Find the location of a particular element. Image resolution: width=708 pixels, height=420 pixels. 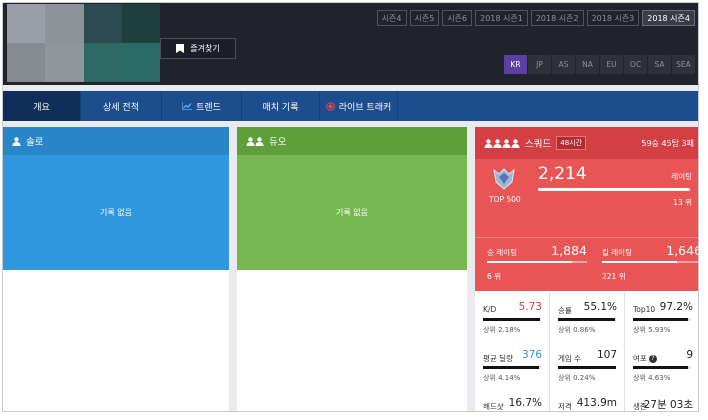

stat-cell: 게임 수 107 상위 0.24% is located at coordinates (587, 363).